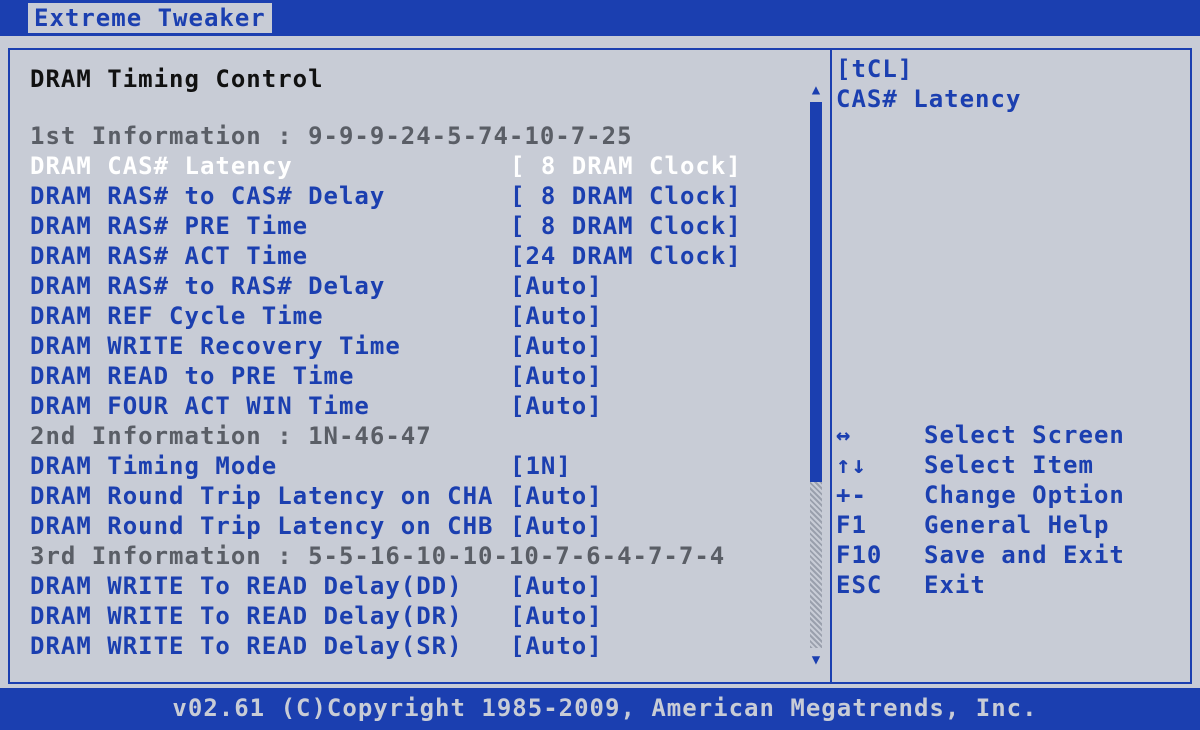  I want to click on key-label: F1, so click(851, 525).